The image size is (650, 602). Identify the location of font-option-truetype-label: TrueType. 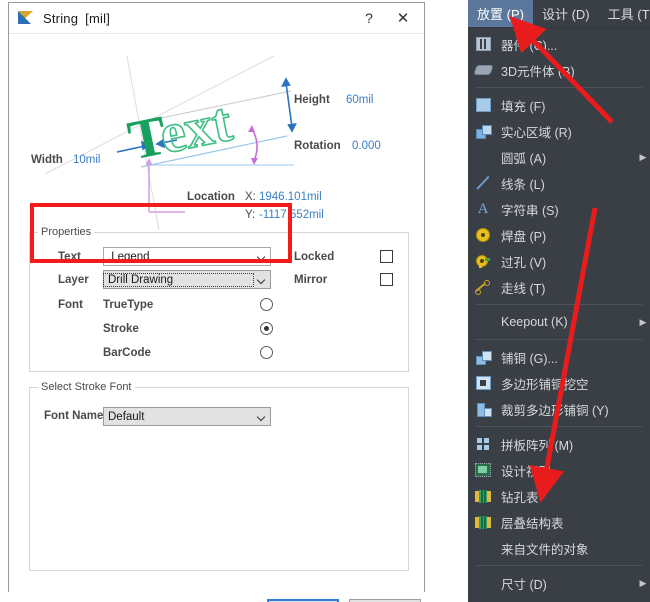
(128, 305).